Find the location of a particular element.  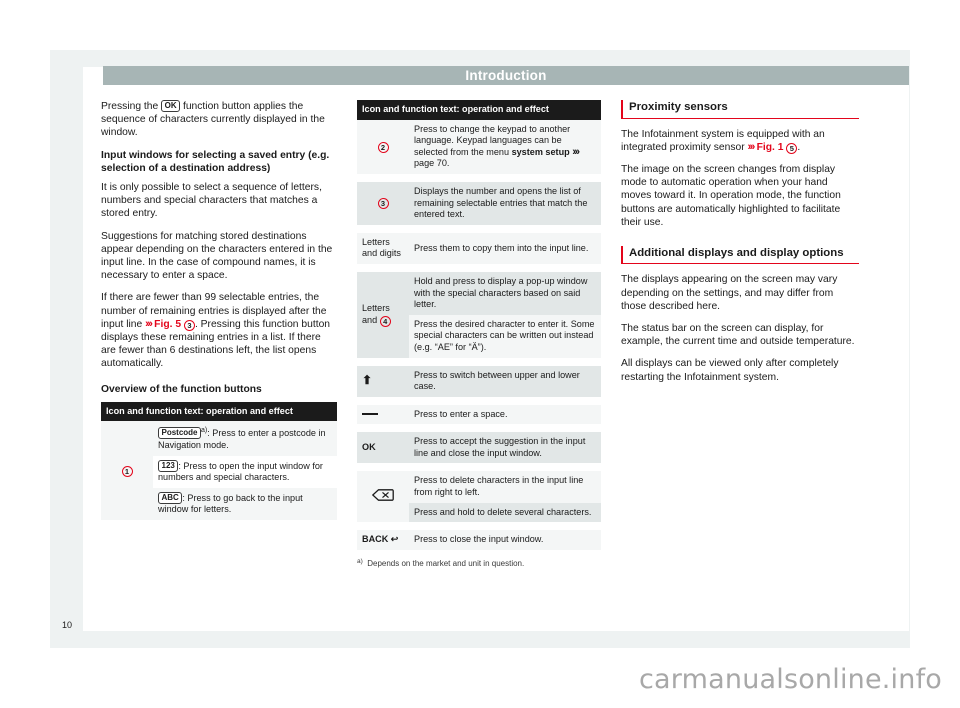

table-row-icon-1: 1 is located at coordinates (127, 471).